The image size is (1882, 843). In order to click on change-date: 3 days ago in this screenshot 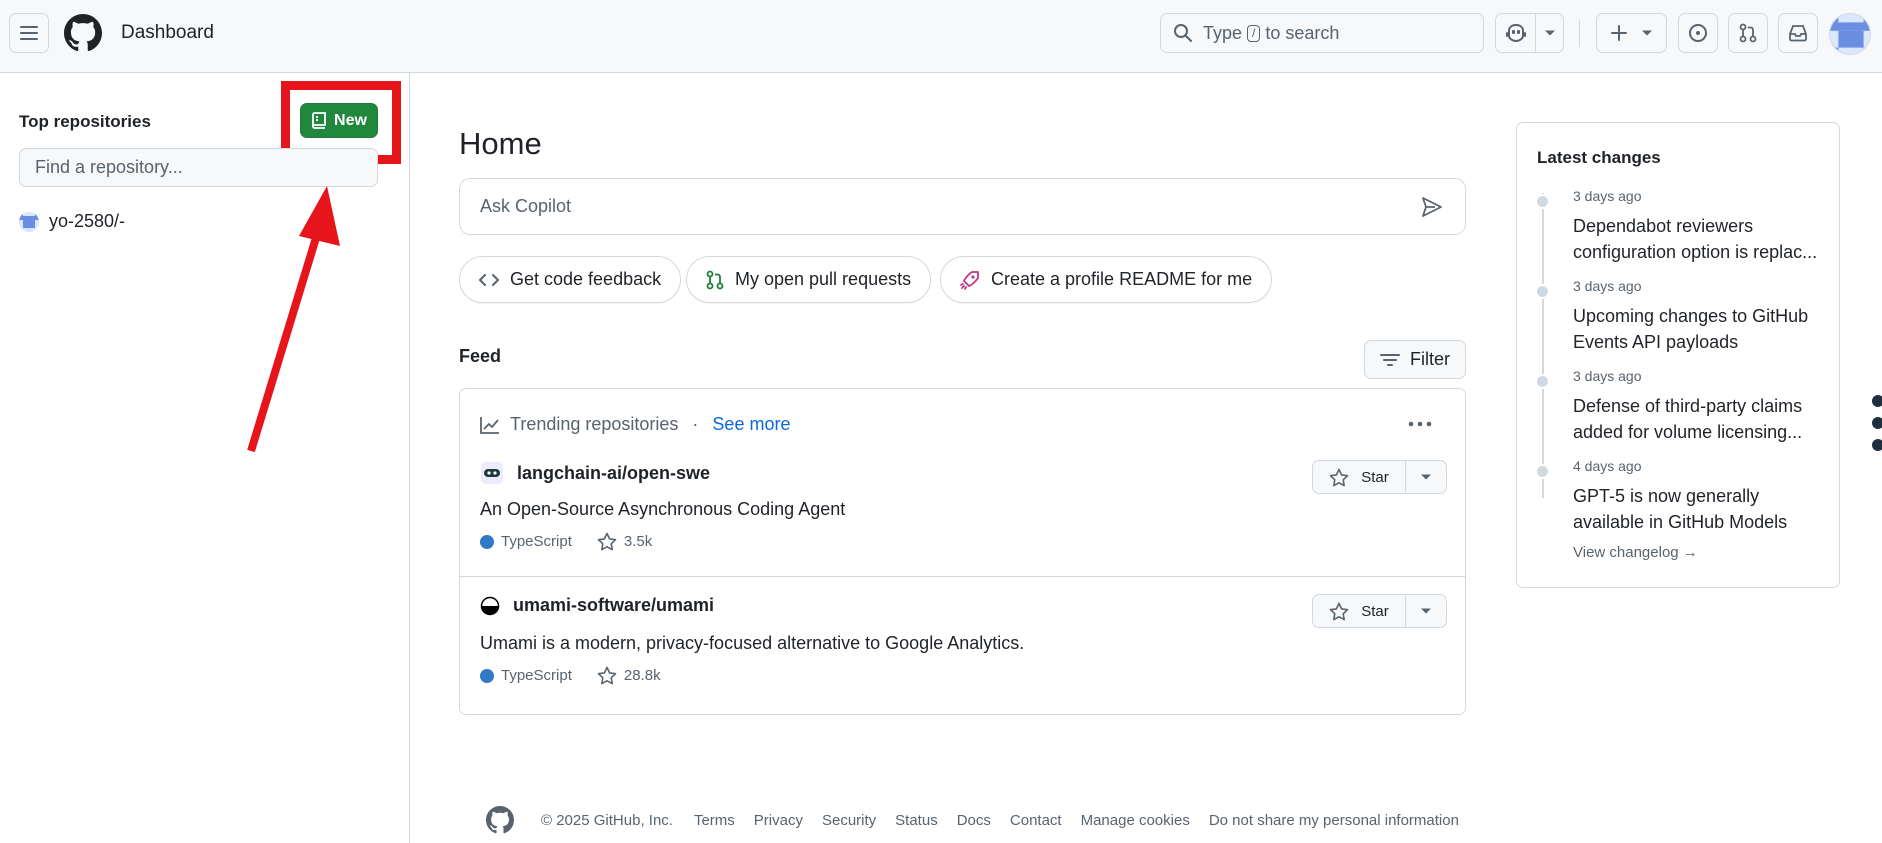, I will do `click(1607, 286)`.